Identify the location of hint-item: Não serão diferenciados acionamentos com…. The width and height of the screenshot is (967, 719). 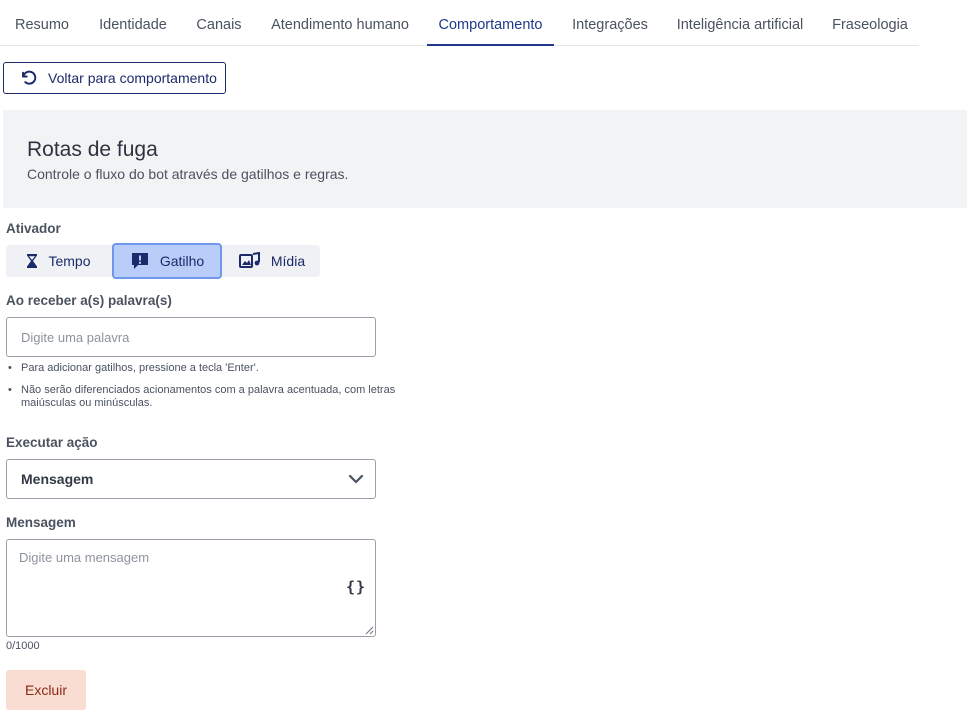
(206, 397).